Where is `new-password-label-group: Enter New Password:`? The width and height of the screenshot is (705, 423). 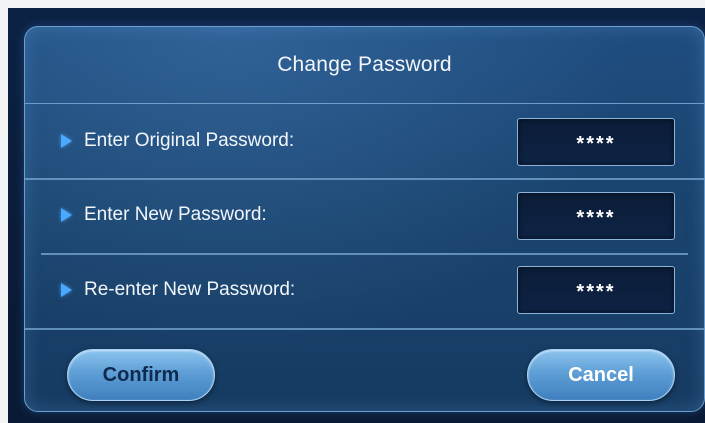
new-password-label-group: Enter New Password: is located at coordinates (164, 215).